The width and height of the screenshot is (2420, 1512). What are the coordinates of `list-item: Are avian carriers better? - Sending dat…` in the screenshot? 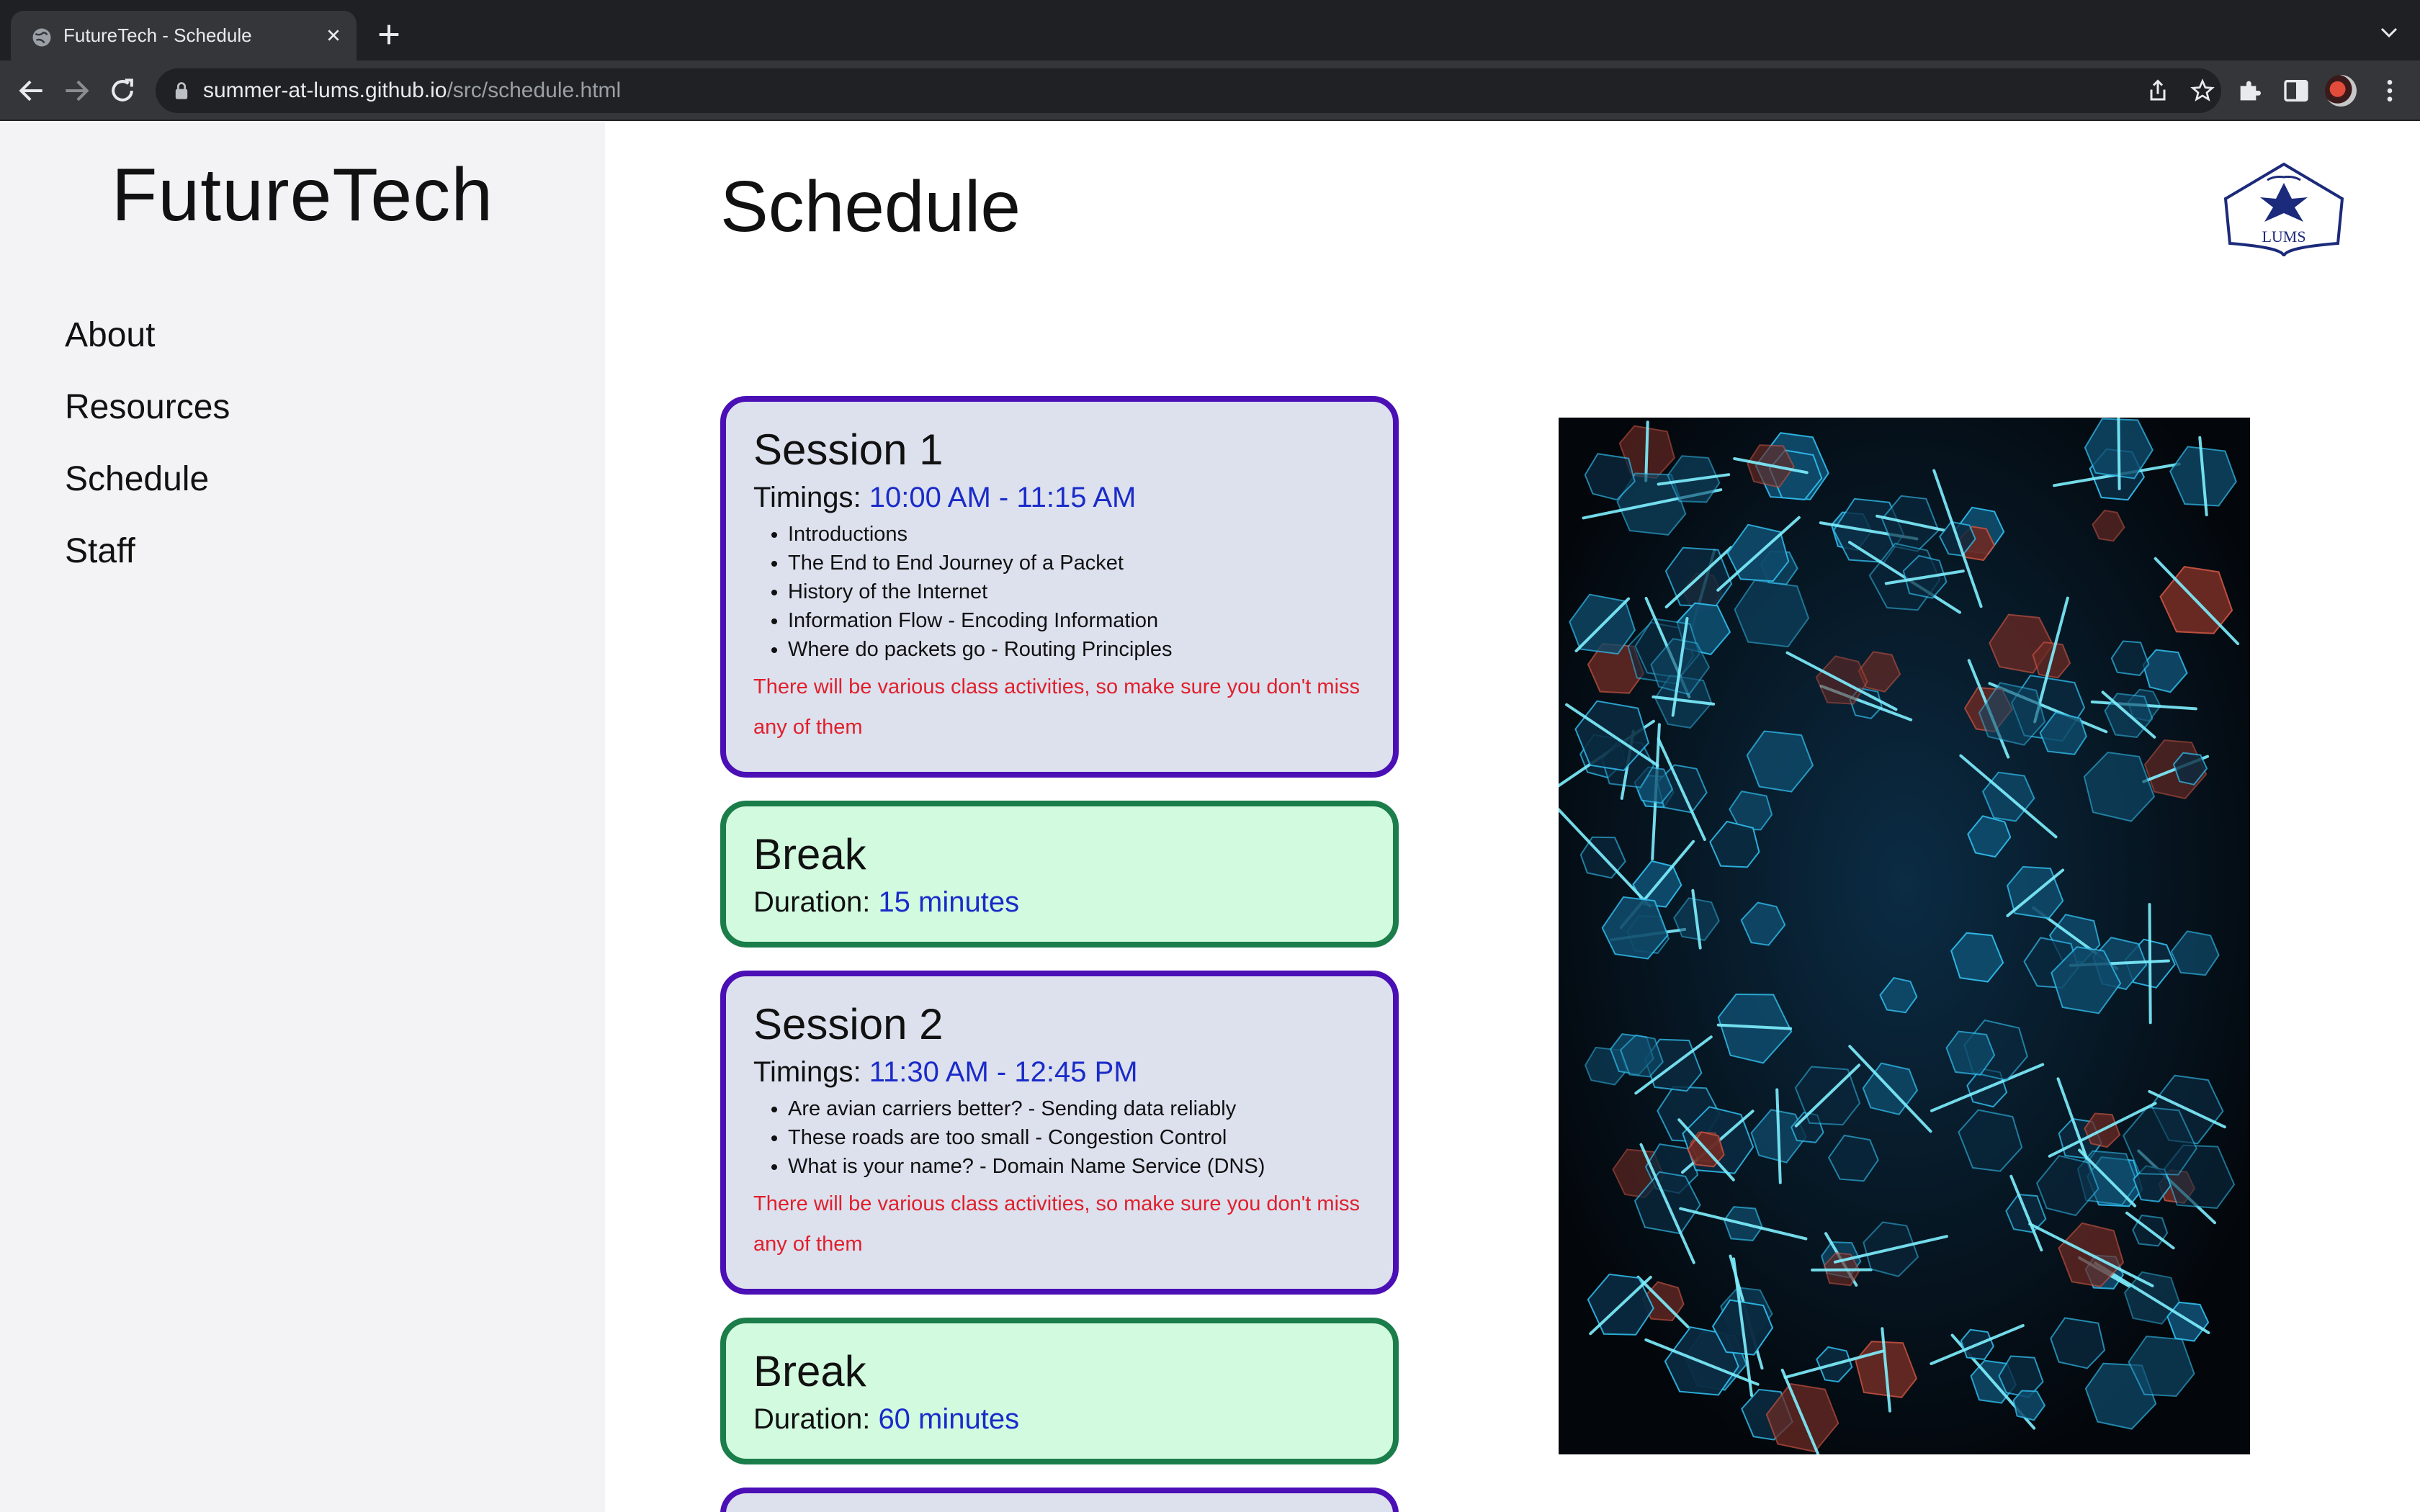 It's located at (1077, 1108).